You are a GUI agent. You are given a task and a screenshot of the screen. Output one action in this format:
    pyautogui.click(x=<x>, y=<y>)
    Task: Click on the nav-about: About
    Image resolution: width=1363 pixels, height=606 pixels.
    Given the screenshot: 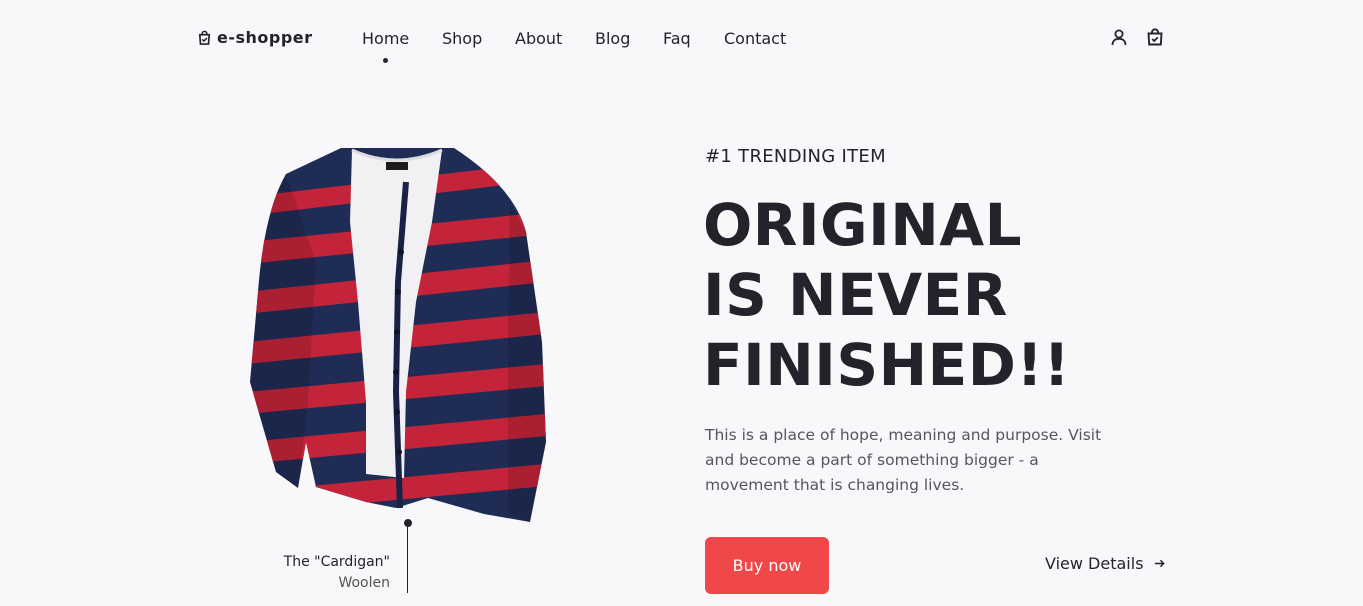 What is the action you would take?
    pyautogui.click(x=538, y=38)
    